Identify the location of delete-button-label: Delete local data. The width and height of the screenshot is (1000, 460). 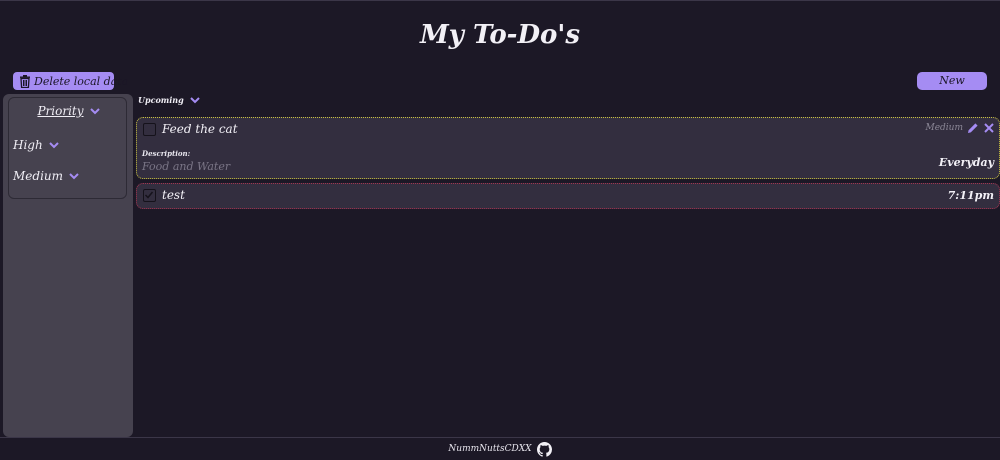
(81, 81).